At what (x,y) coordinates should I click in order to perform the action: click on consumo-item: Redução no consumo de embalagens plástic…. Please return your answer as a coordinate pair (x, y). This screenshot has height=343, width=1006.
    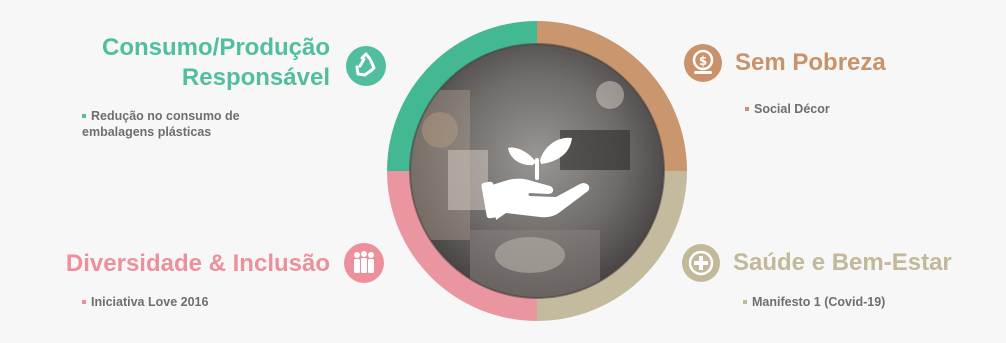
    Looking at the image, I should click on (197, 124).